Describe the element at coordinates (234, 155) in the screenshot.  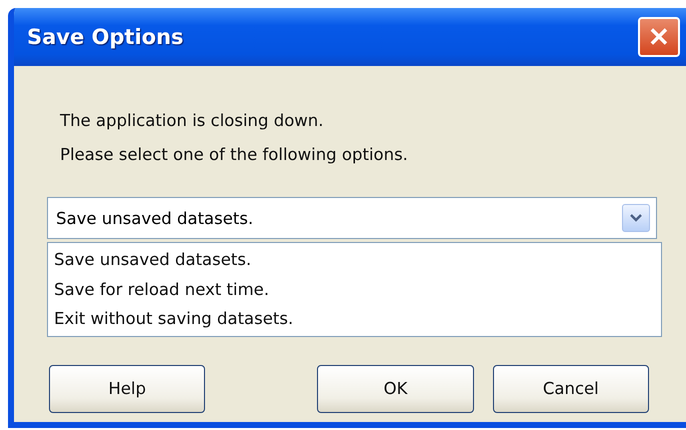
I see `message-text: Please select one of the following options.` at that location.